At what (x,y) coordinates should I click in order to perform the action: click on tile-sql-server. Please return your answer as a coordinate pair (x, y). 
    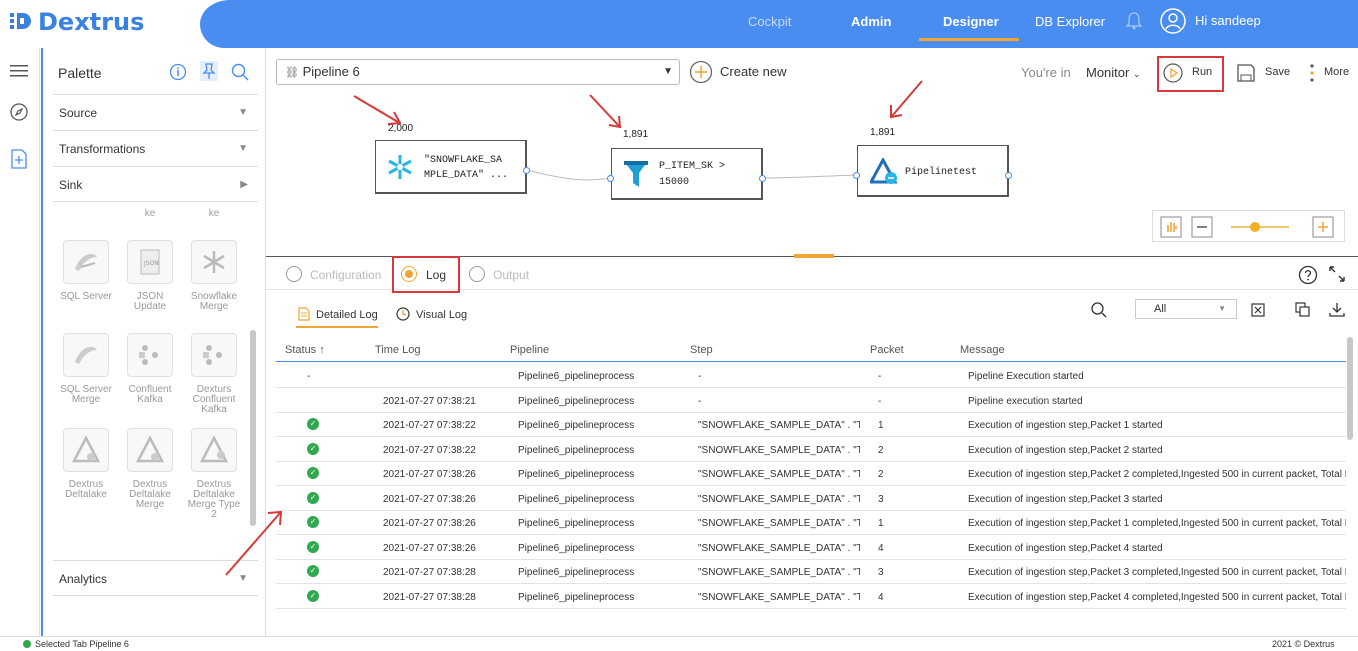
    Looking at the image, I should click on (86, 262).